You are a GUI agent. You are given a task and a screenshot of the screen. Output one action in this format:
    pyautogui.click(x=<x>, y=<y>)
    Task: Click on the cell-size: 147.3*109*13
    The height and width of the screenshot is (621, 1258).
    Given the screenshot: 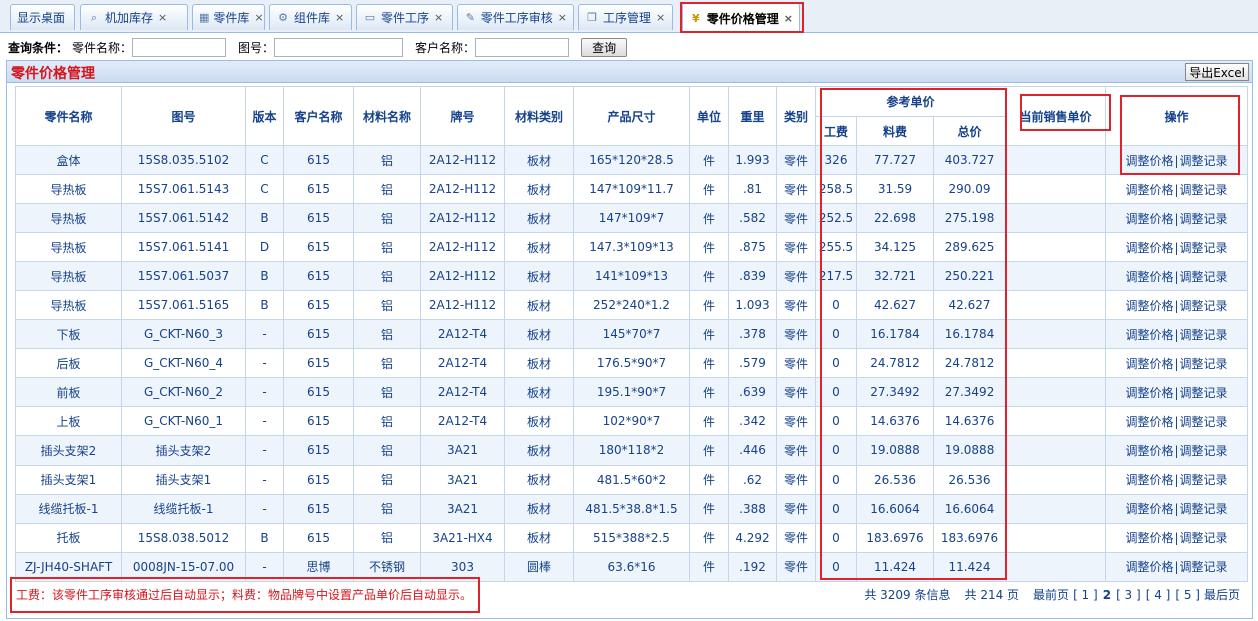 What is the action you would take?
    pyautogui.click(x=631, y=247)
    